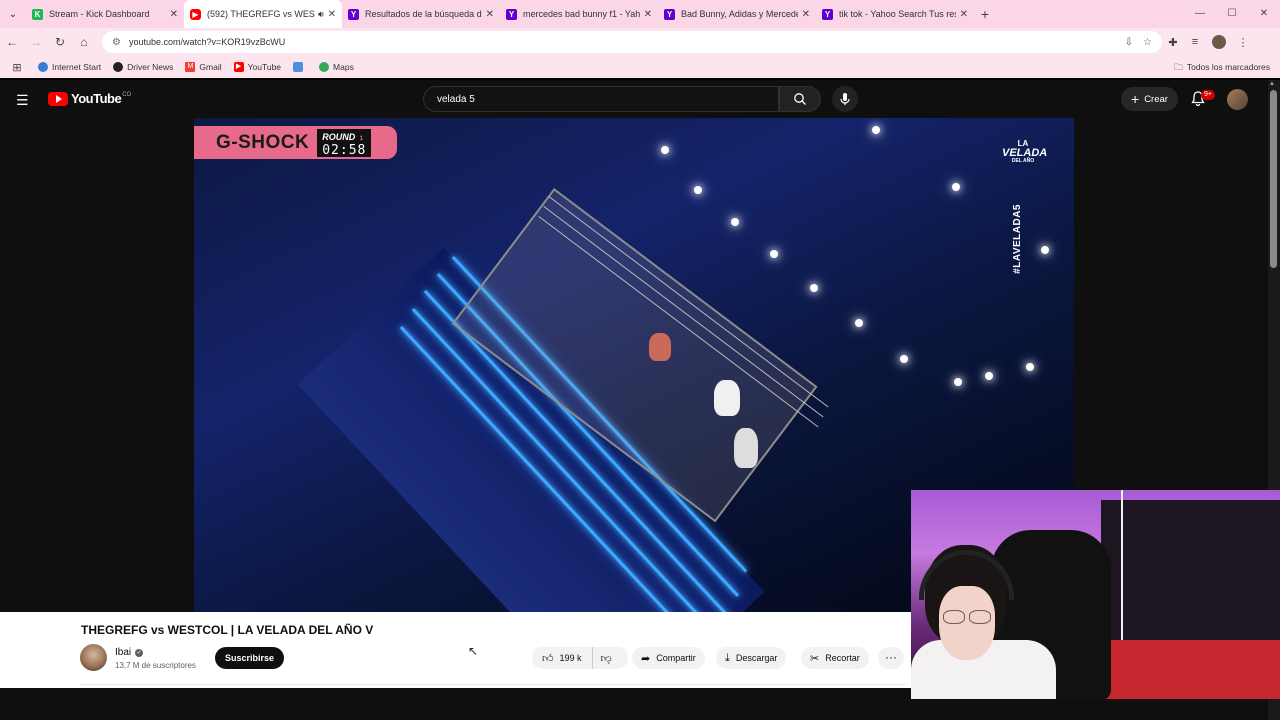 Image resolution: width=1280 pixels, height=720 pixels. I want to click on clip-button: ✂ Recortar, so click(835, 658).